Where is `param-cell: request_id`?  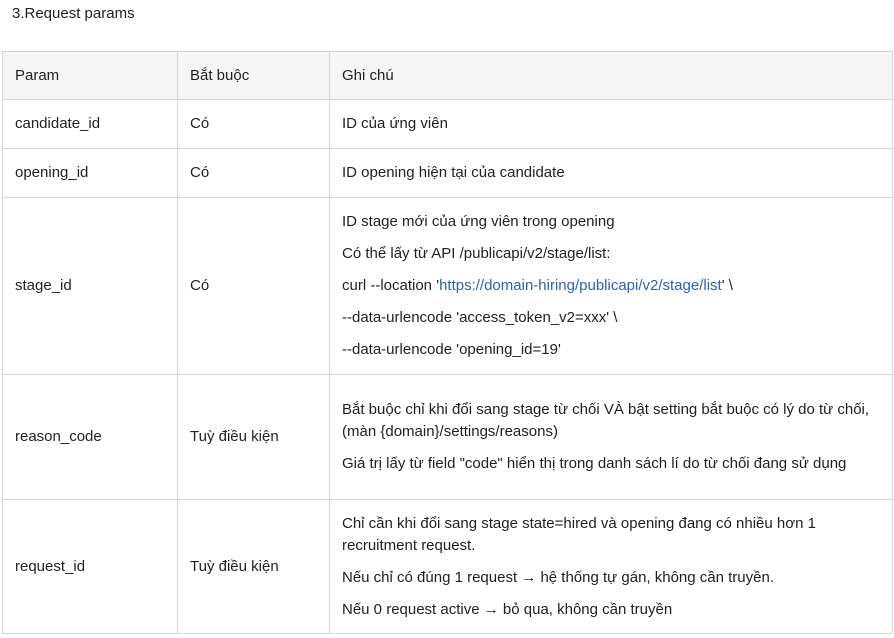
param-cell: request_id is located at coordinates (90, 566).